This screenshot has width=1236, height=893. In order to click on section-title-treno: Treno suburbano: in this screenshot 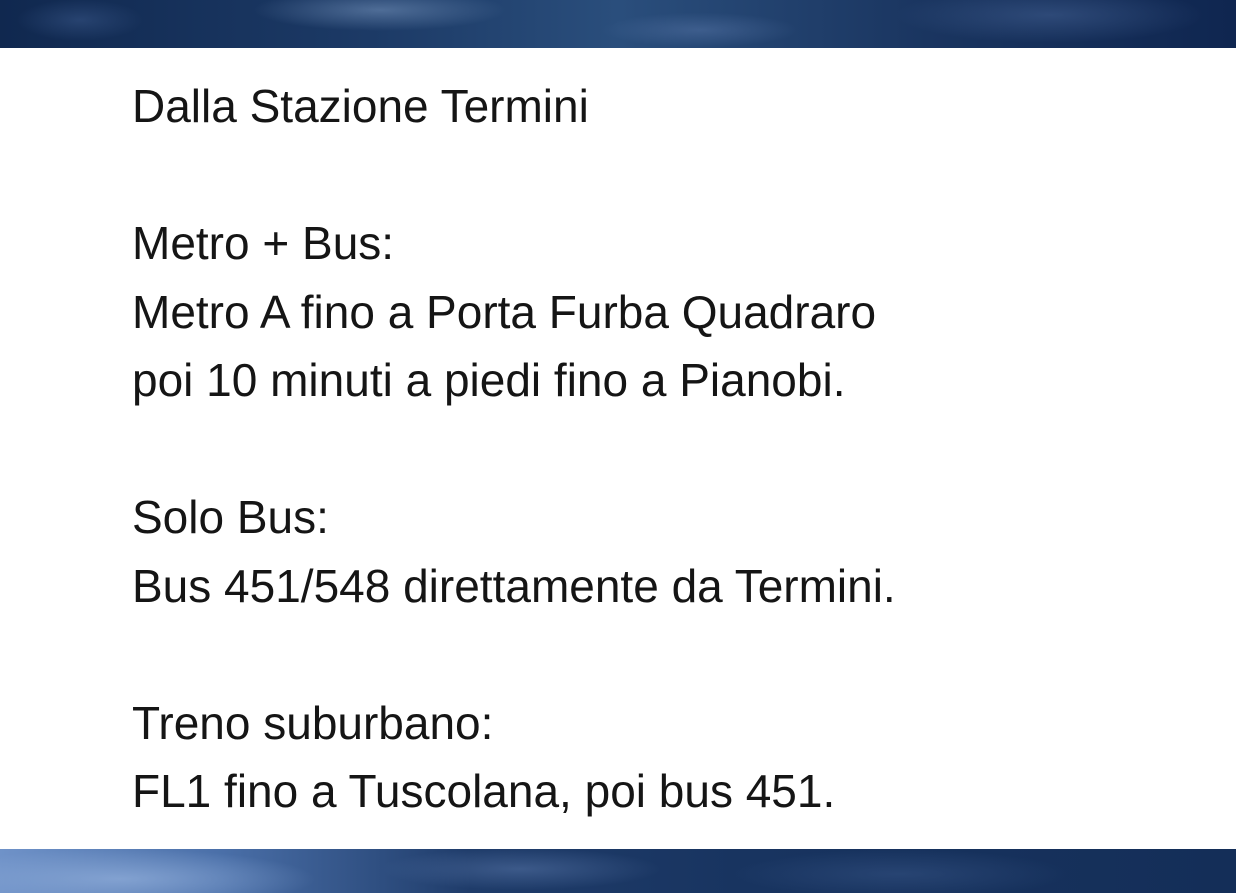, I will do `click(313, 722)`.